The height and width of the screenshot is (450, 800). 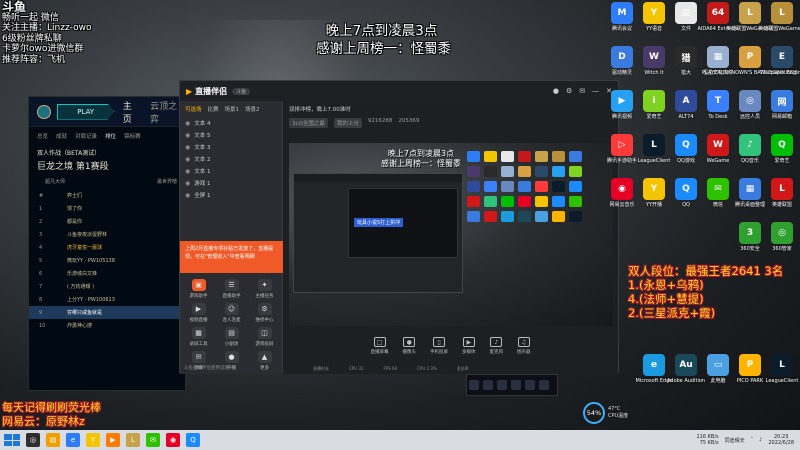 I want to click on mail-icon: ✉, so click(x=582, y=91).